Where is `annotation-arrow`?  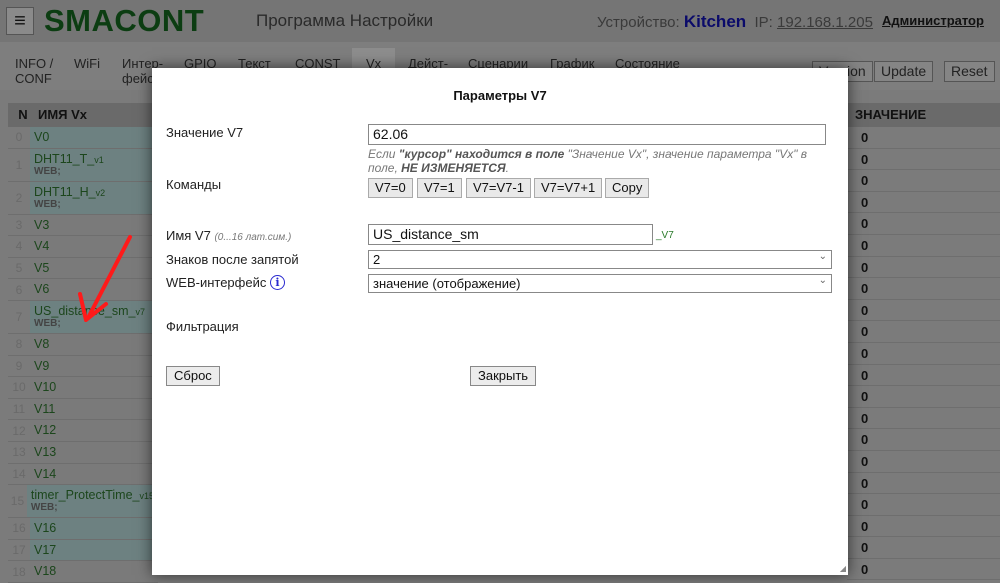 annotation-arrow is located at coordinates (105, 278).